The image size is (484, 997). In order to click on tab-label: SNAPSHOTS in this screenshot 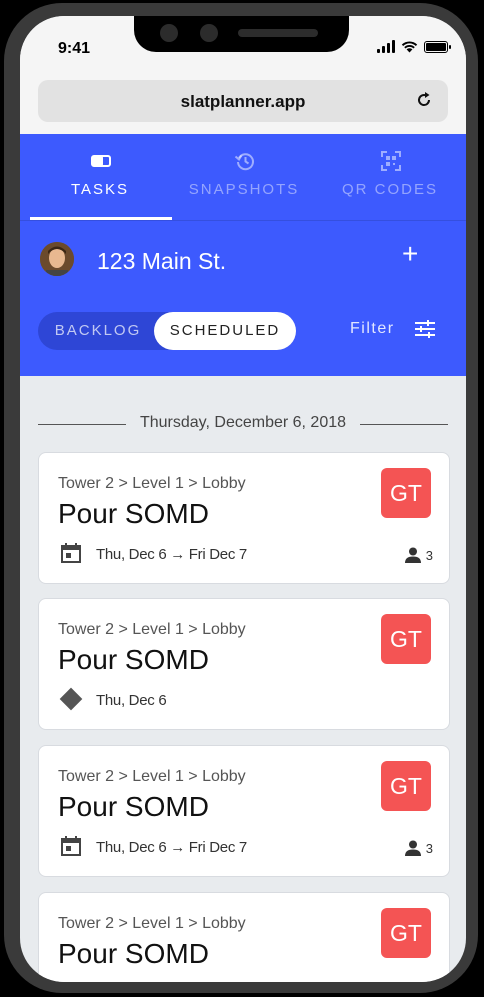, I will do `click(244, 189)`.